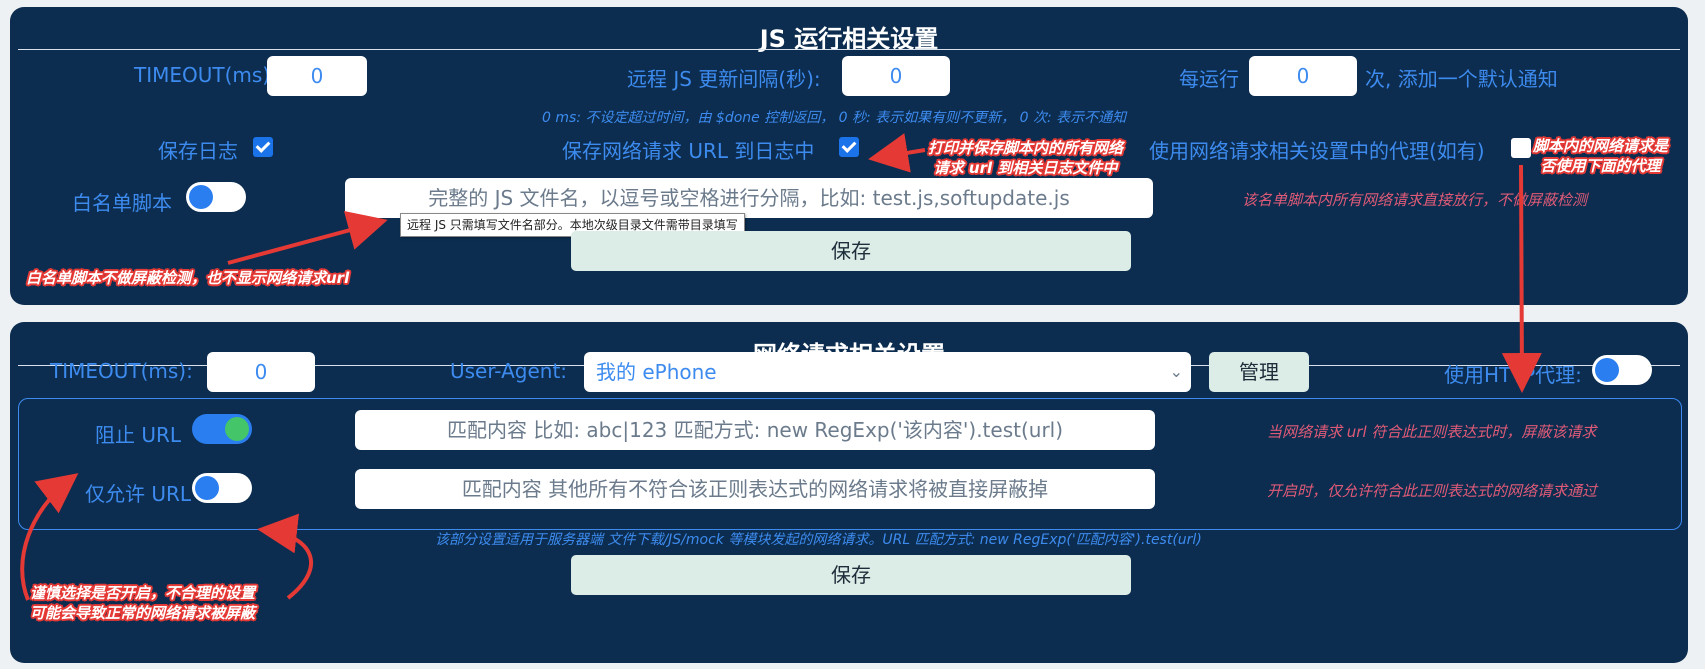 Image resolution: width=1705 pixels, height=669 pixels. What do you see at coordinates (851, 575) in the screenshot?
I see `net-save-button: 保存` at bounding box center [851, 575].